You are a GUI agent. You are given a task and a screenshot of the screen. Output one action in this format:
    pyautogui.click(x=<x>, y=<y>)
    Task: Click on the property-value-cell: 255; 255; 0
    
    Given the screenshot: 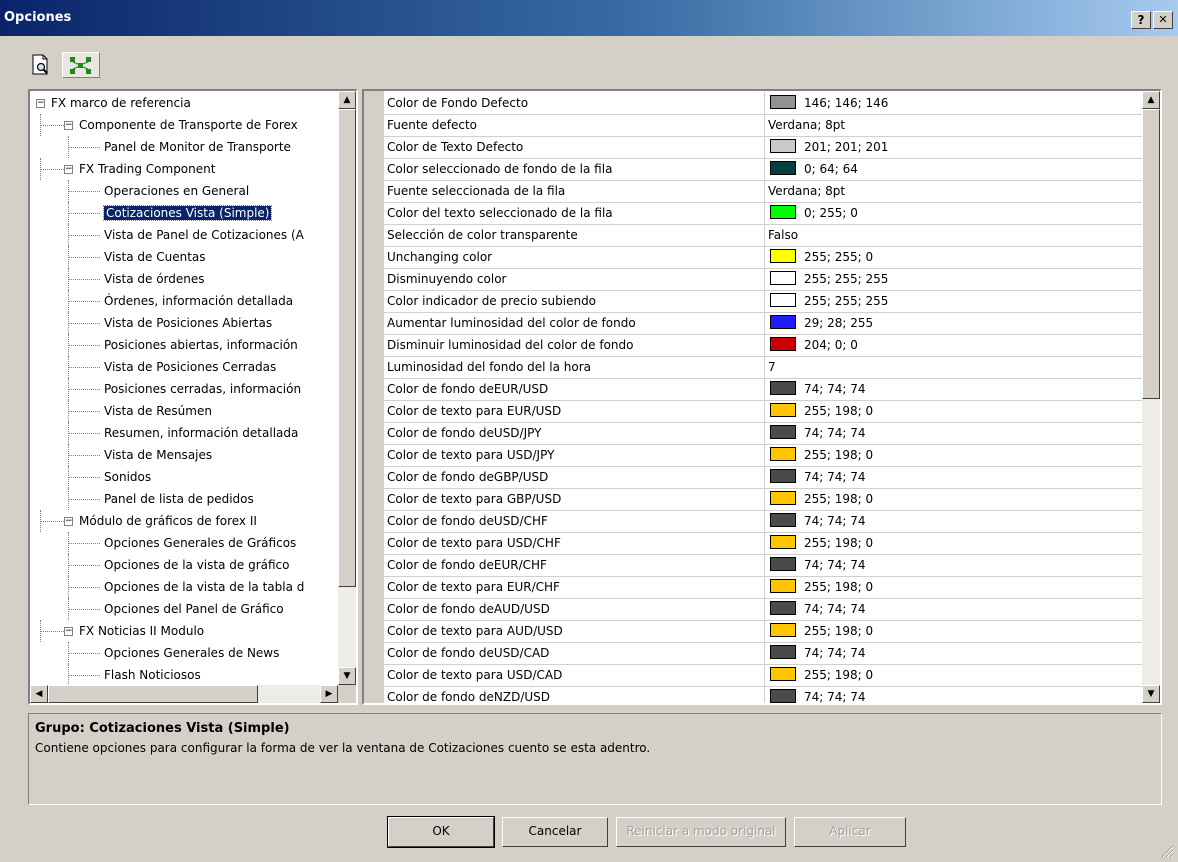 What is the action you would take?
    pyautogui.click(x=953, y=257)
    